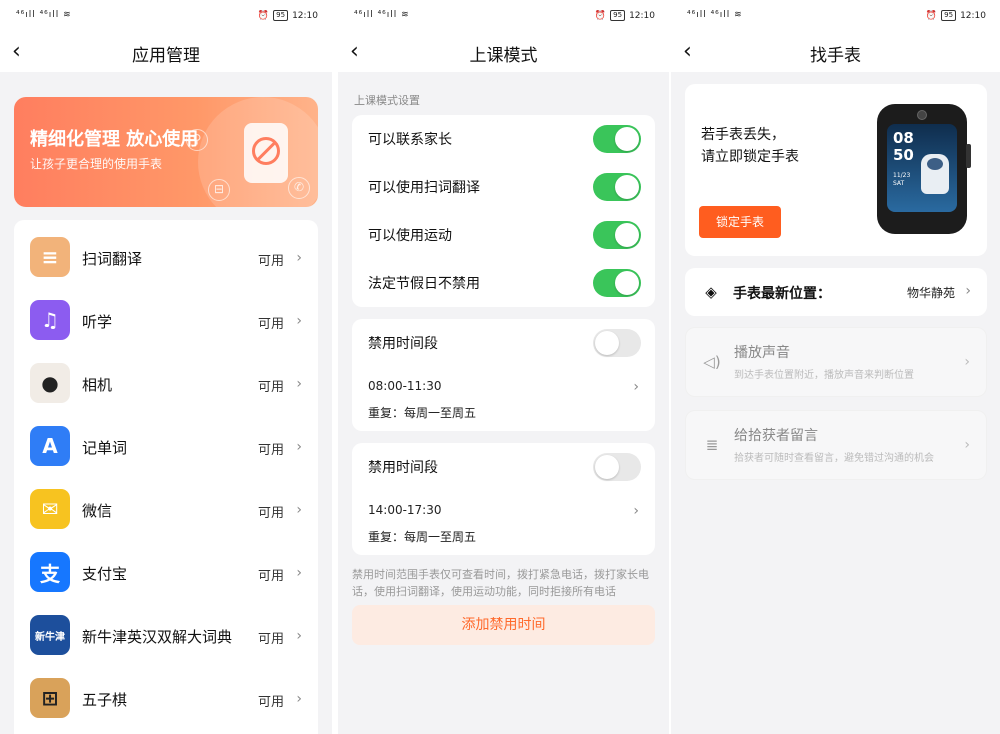  I want to click on exercise-toggle, so click(617, 235).